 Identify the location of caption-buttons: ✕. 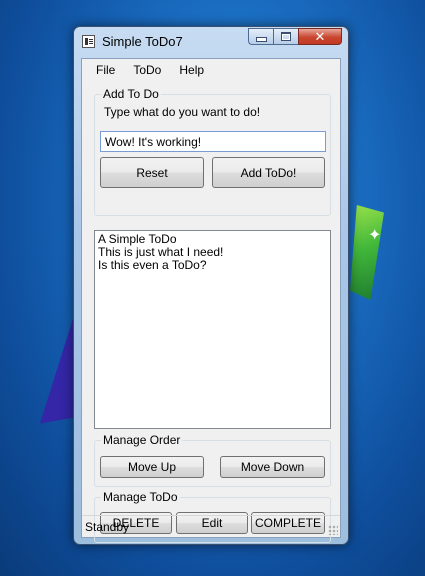
(295, 37).